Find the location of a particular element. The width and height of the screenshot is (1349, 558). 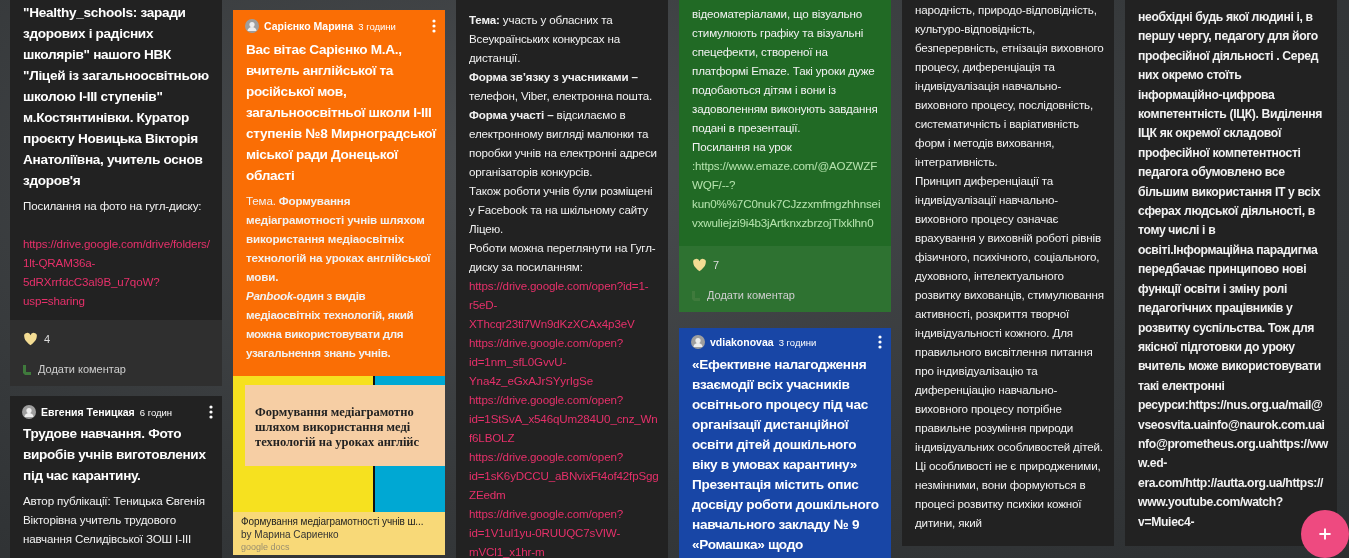

post-text: Посилання на фото на гугл-диску: is located at coordinates (113, 206).